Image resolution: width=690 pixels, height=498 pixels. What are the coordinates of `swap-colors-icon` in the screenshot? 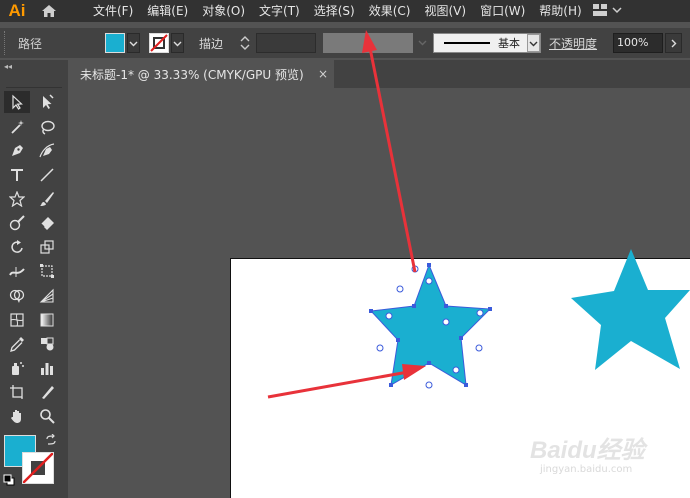 It's located at (51, 440).